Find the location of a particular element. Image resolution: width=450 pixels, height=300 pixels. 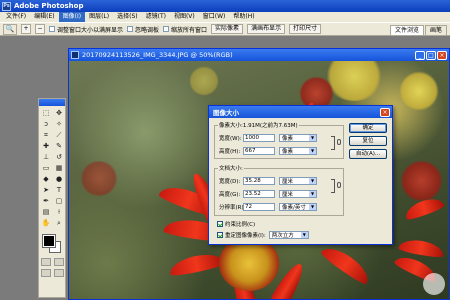

type-tool-icon: T is located at coordinates (59, 190).